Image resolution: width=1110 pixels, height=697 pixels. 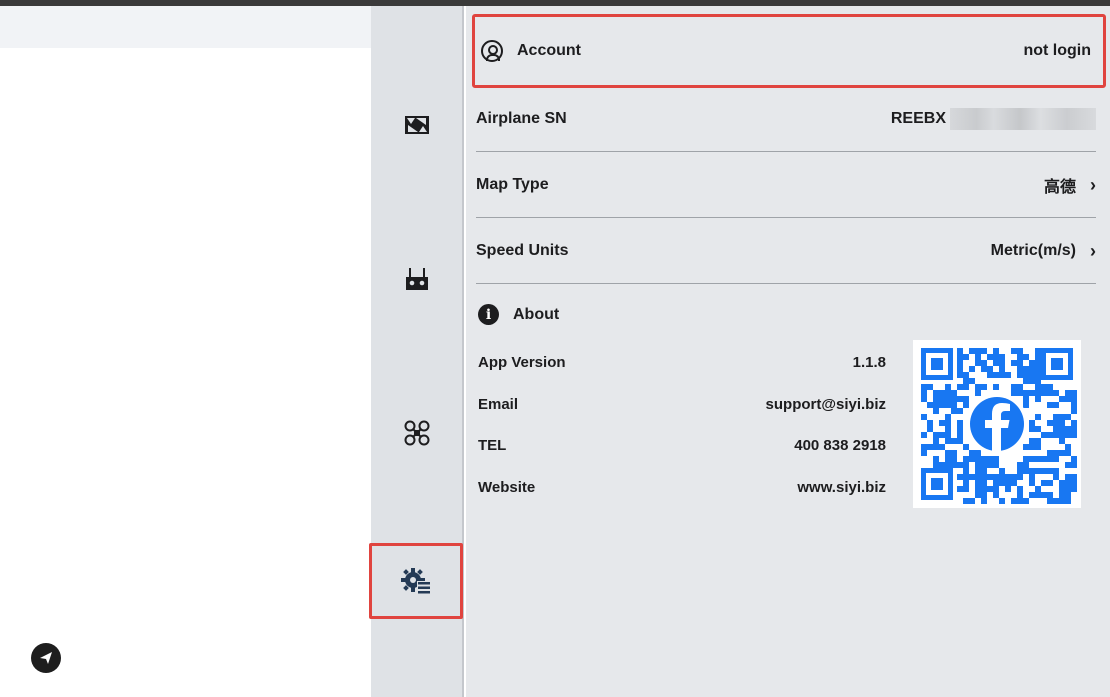 I want to click on rail-item-camera, so click(x=416, y=125).